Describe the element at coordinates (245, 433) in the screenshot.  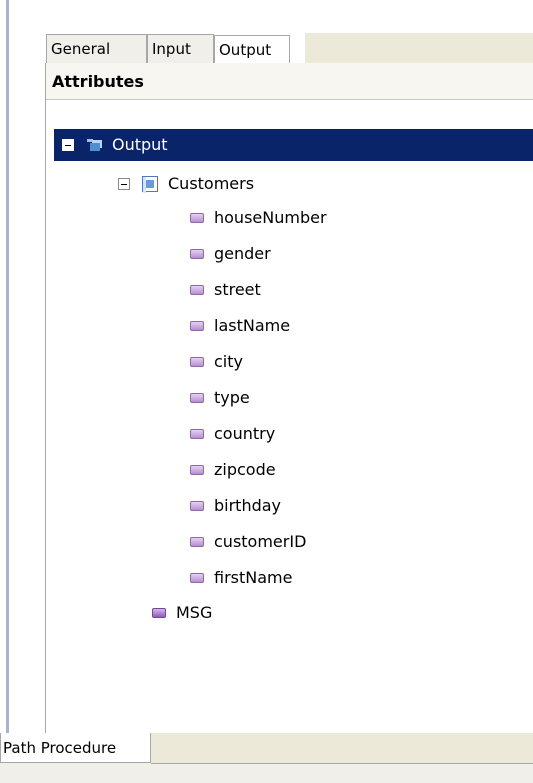
I see `tree-attribute-label: country` at that location.